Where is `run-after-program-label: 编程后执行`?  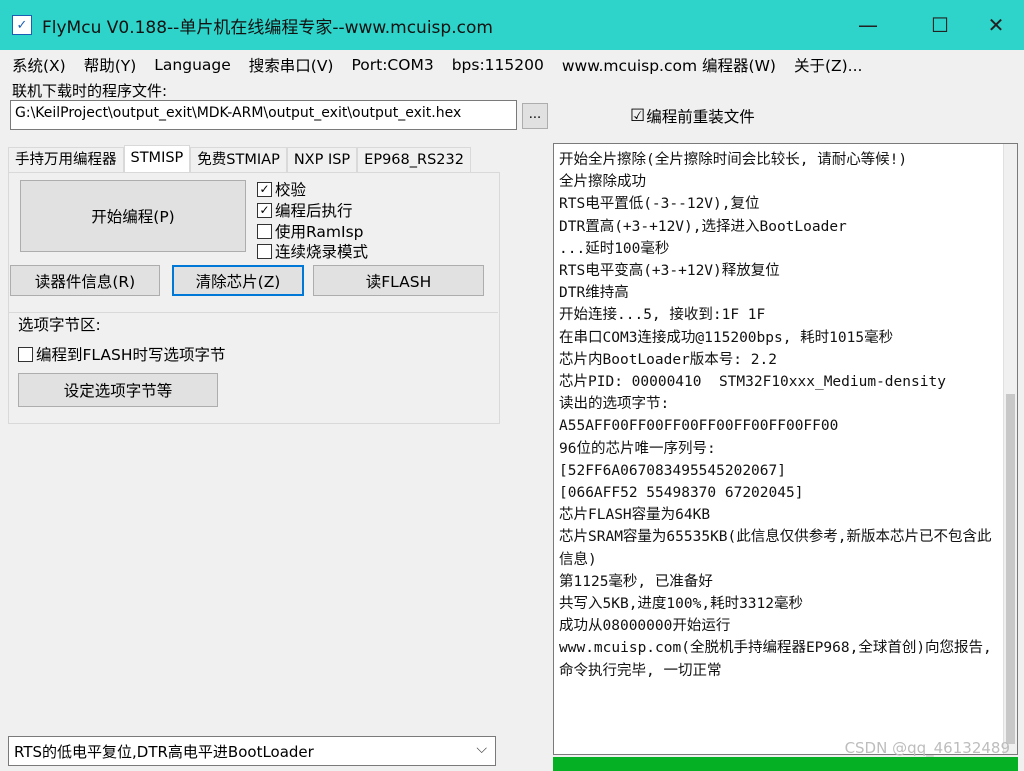 run-after-program-label: 编程后执行 is located at coordinates (314, 211).